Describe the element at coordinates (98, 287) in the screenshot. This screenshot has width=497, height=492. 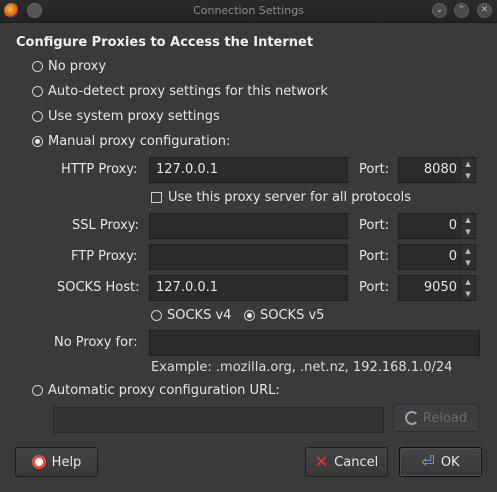
I see `socks-host-label: SOCKS Host:` at that location.